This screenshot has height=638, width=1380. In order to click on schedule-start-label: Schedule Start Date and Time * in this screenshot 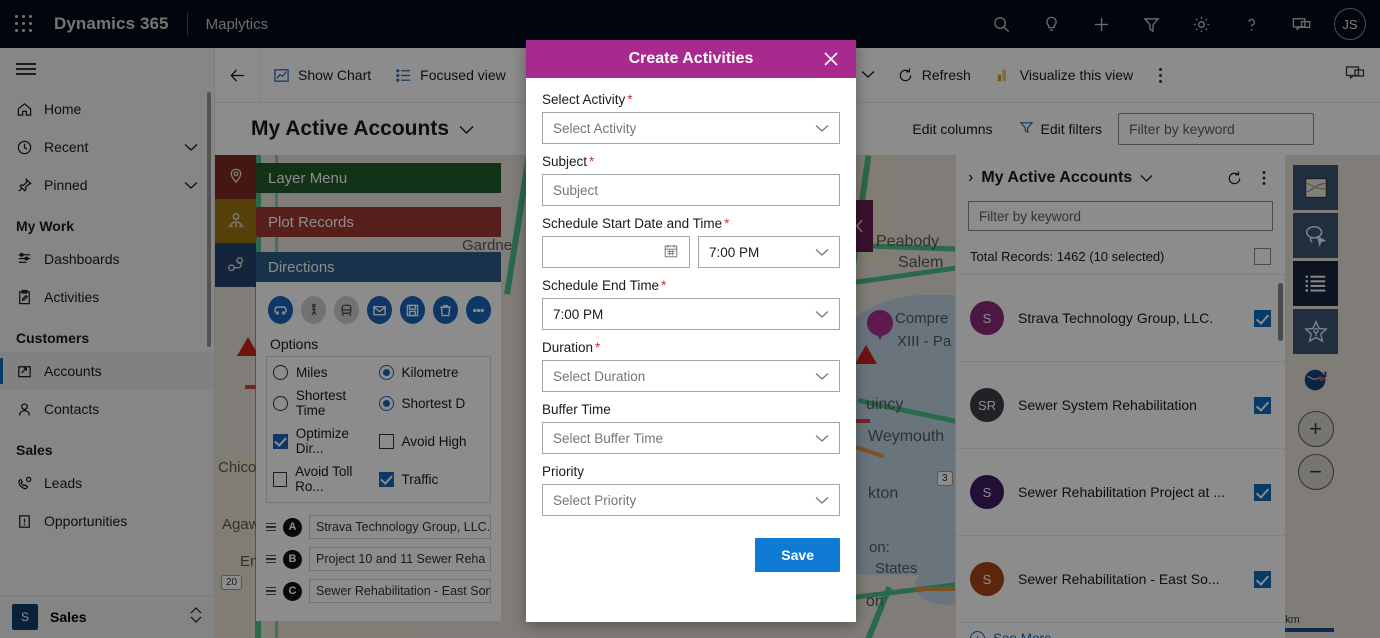, I will do `click(691, 223)`.